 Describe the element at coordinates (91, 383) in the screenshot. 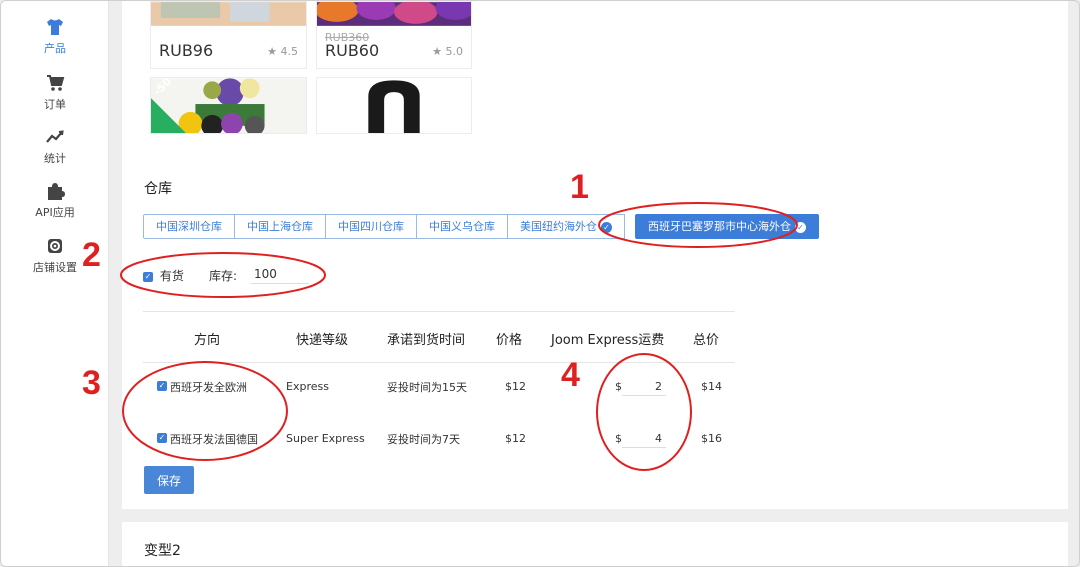

I see `annotation-number: 3` at that location.